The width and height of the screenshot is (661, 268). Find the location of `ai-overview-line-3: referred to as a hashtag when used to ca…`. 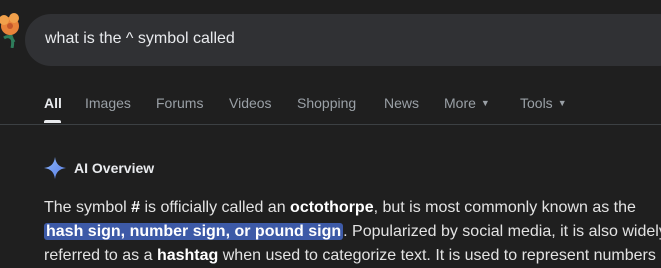

ai-overview-line-3: referred to as a hashtag when used to ca… is located at coordinates (352, 256).